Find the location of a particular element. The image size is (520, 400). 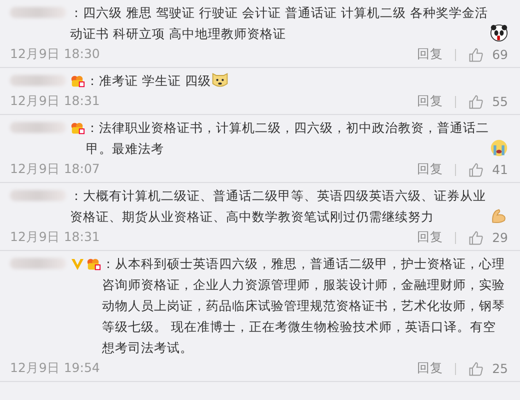

comment-text: ：法律职业资格证书，计算机二级，四六级，初中政治教资，普通话二甲。最难法考 is located at coordinates (288, 138).